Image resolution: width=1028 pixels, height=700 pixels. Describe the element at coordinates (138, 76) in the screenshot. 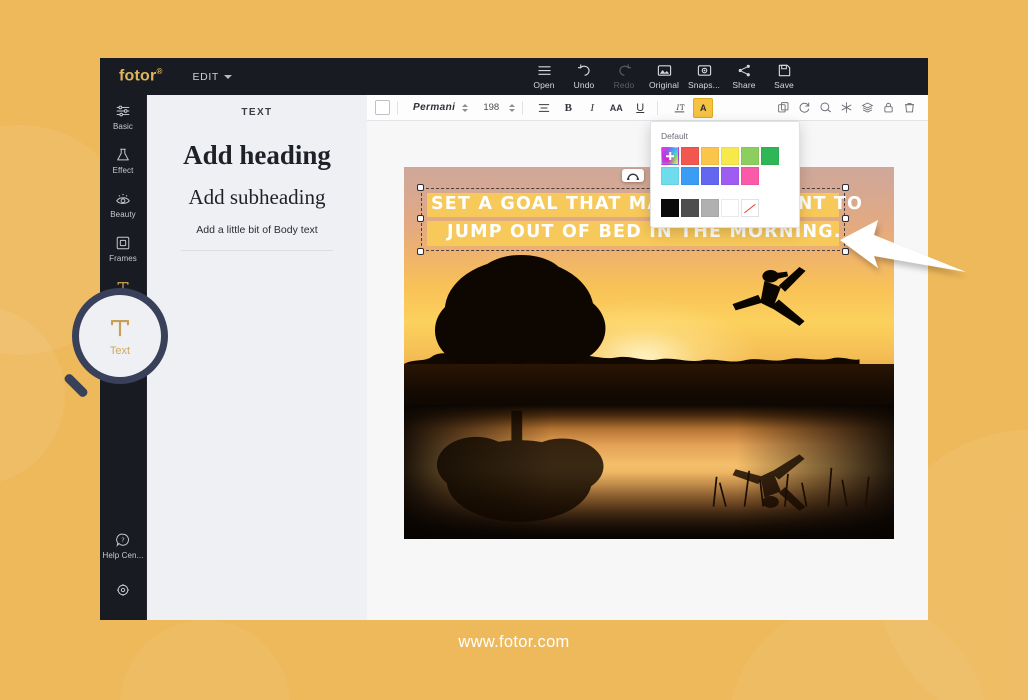

I see `logo-text: fotor` at that location.